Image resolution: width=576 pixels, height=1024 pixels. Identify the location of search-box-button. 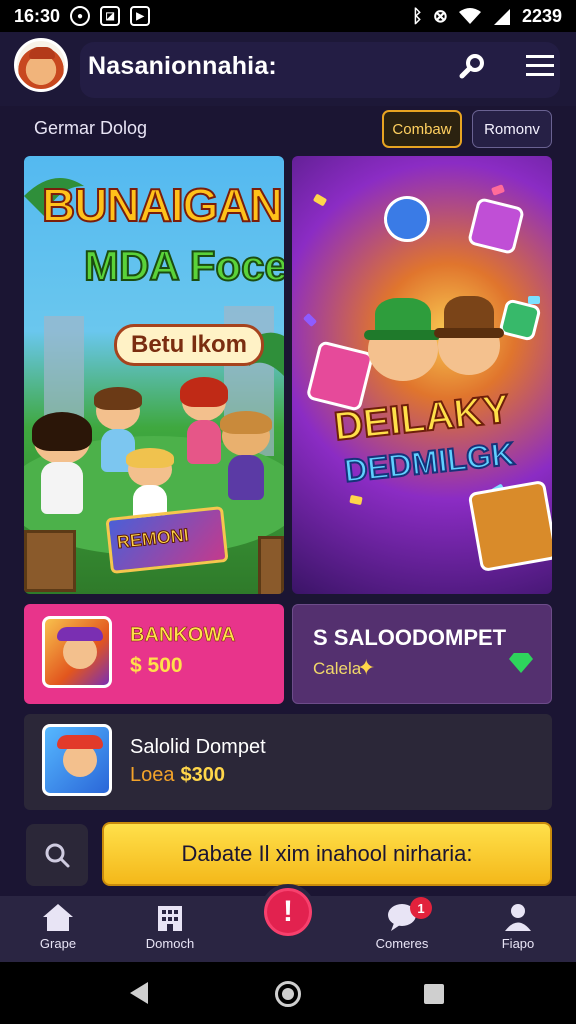
(57, 855).